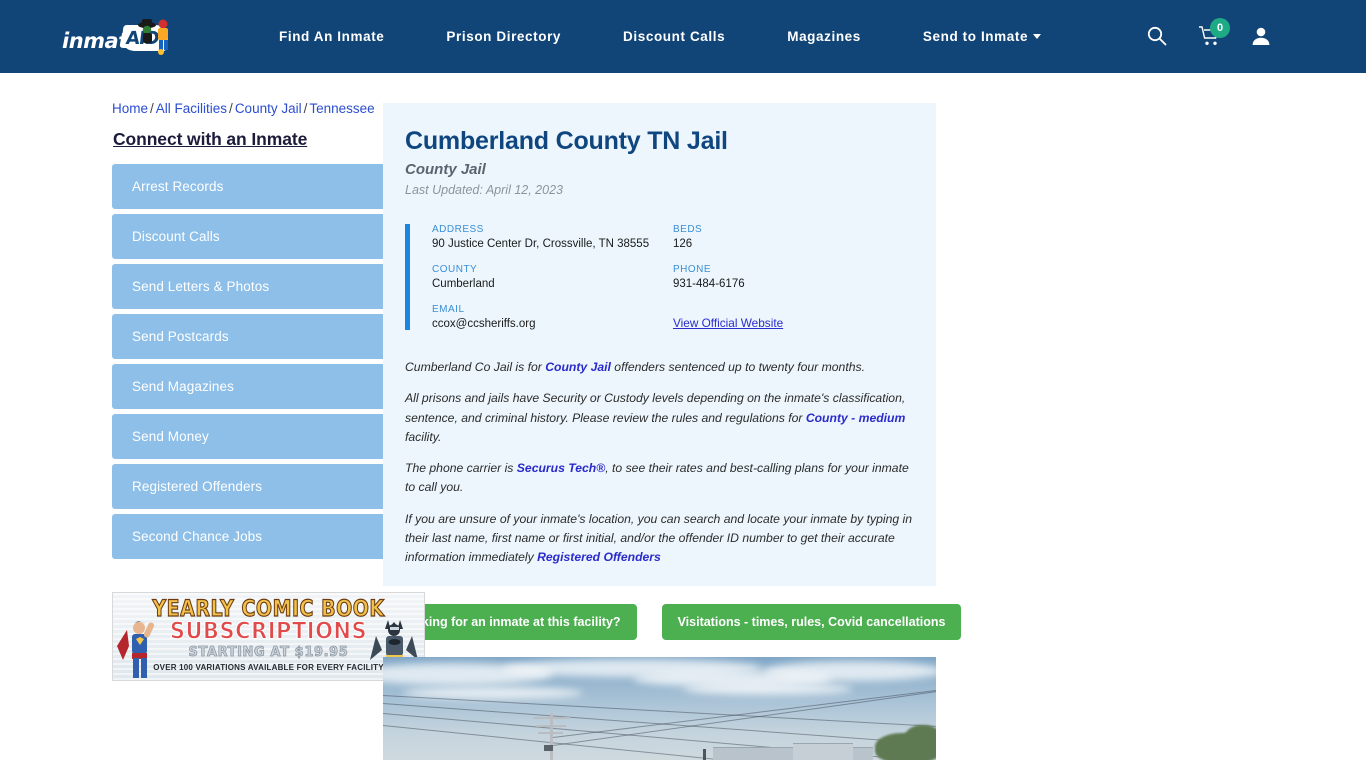 The width and height of the screenshot is (1366, 768). What do you see at coordinates (423, 436) in the screenshot?
I see `paragraph-text: facility.` at bounding box center [423, 436].